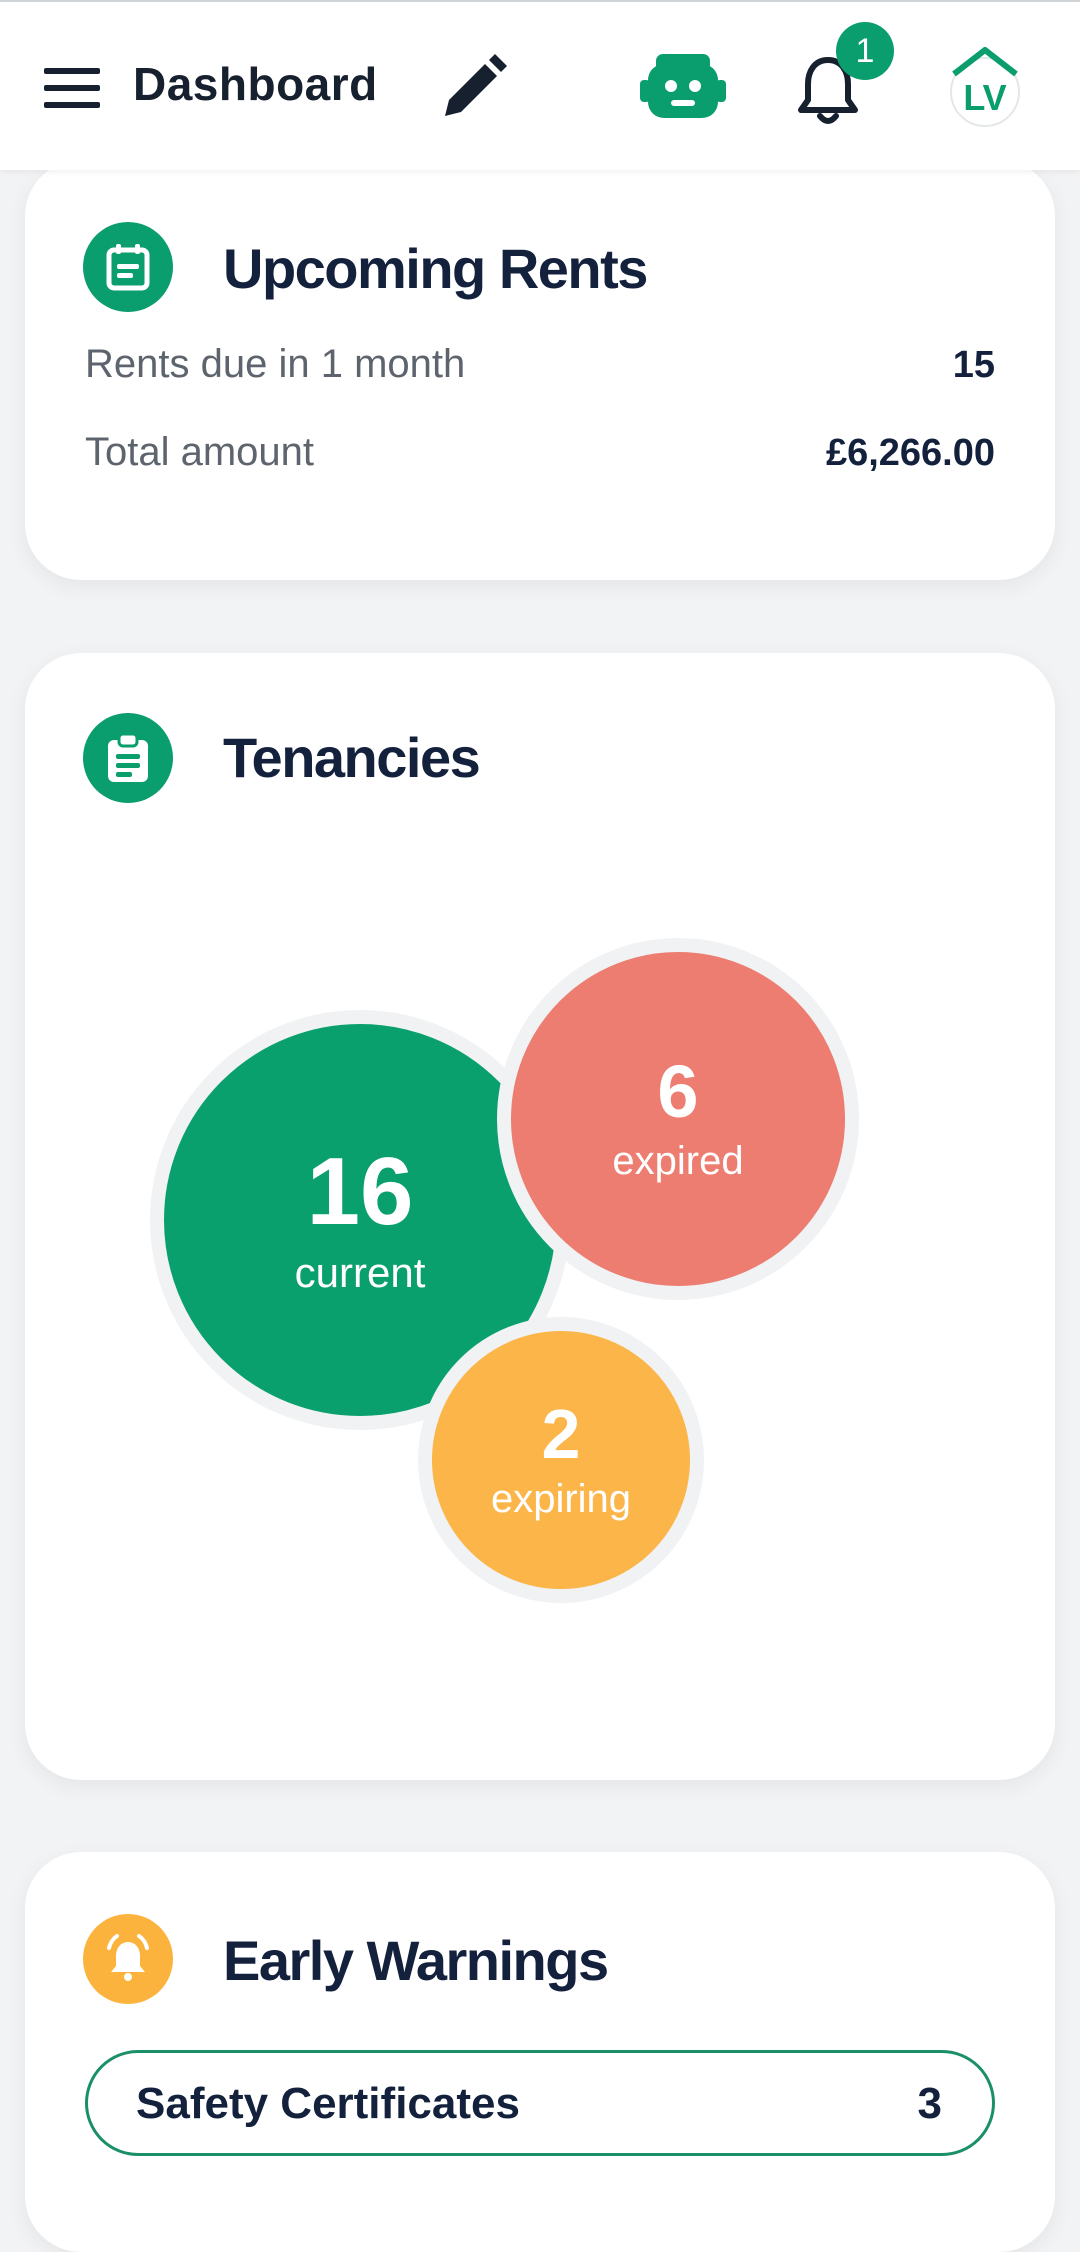 This screenshot has height=2252, width=1080. Describe the element at coordinates (540, 85) in the screenshot. I see `top-app-bar: Dashboard 1 LV` at that location.